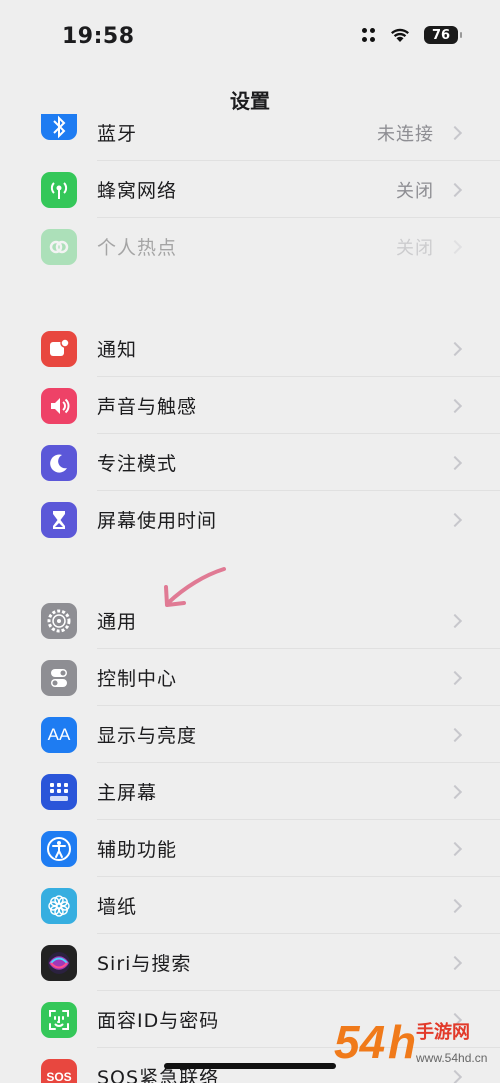 Image resolution: width=500 pixels, height=1083 pixels. Describe the element at coordinates (250, 620) in the screenshot. I see `settings-row-general: 通用` at that location.